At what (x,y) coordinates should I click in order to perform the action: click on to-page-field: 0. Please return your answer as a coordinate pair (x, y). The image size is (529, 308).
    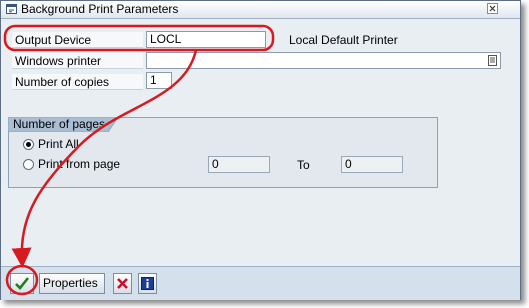
    Looking at the image, I should click on (372, 164).